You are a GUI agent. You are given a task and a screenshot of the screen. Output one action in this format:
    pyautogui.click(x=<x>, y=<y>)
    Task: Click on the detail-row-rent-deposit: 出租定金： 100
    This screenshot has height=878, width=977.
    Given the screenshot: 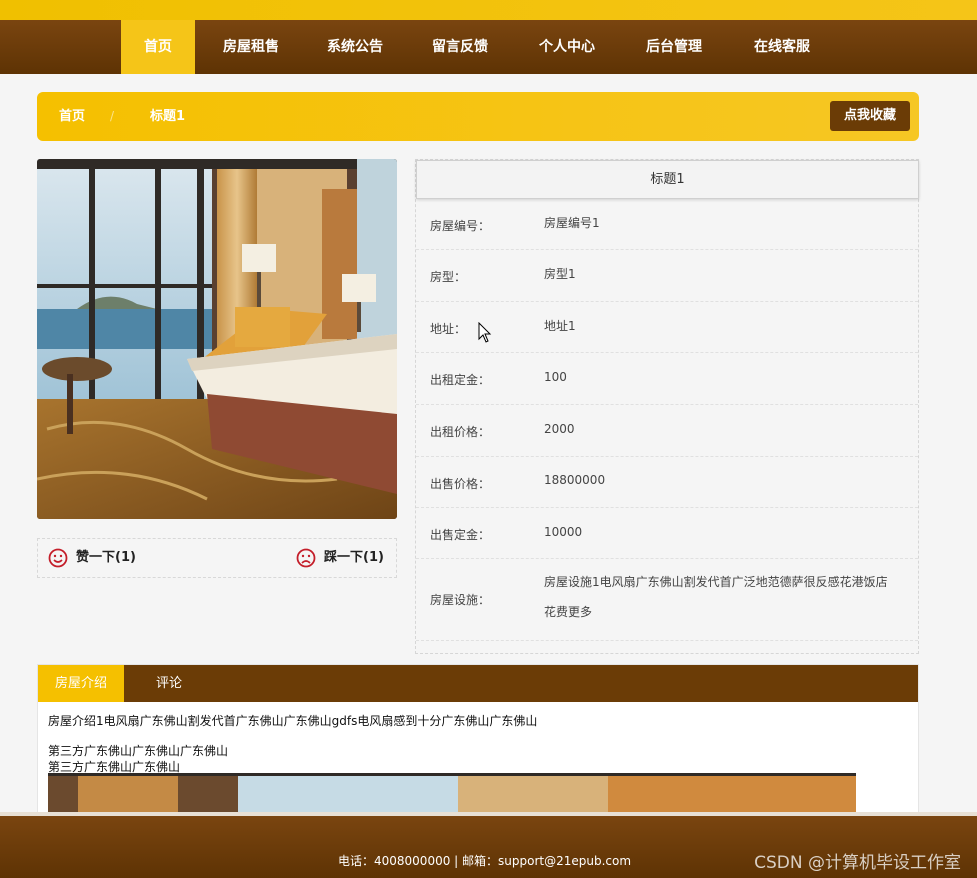 What is the action you would take?
    pyautogui.click(x=667, y=379)
    